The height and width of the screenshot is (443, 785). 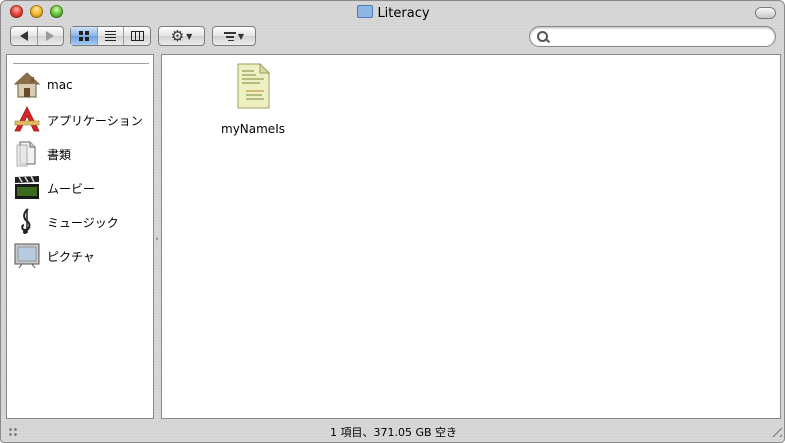 I want to click on list-view-button, so click(x=111, y=36).